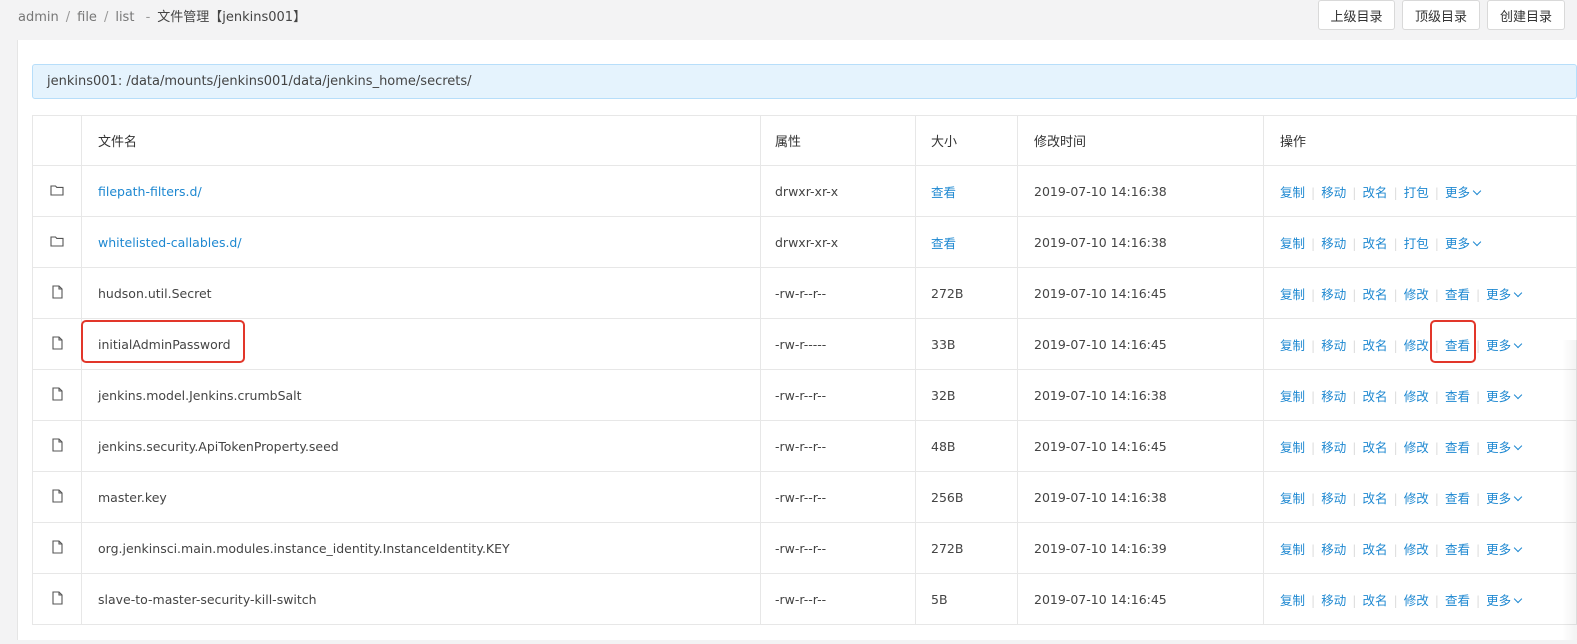  Describe the element at coordinates (421, 242) in the screenshot. I see `row-name: whitelisted-callables.d/` at that location.